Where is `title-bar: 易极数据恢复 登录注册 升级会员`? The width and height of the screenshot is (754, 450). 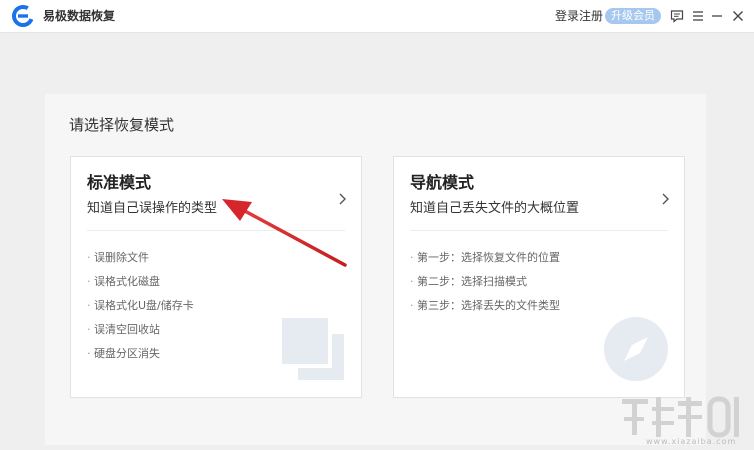 title-bar: 易极数据恢复 登录注册 升级会员 is located at coordinates (377, 16).